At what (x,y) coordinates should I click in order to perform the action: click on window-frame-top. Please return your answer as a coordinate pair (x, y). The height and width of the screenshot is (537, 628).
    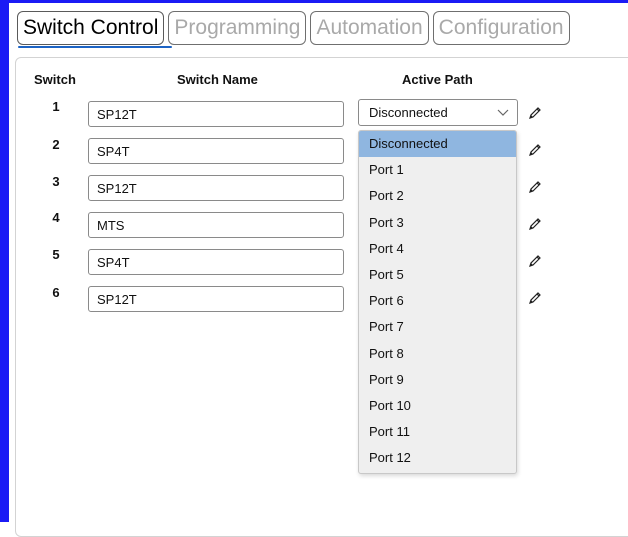
    Looking at the image, I should click on (314, 1).